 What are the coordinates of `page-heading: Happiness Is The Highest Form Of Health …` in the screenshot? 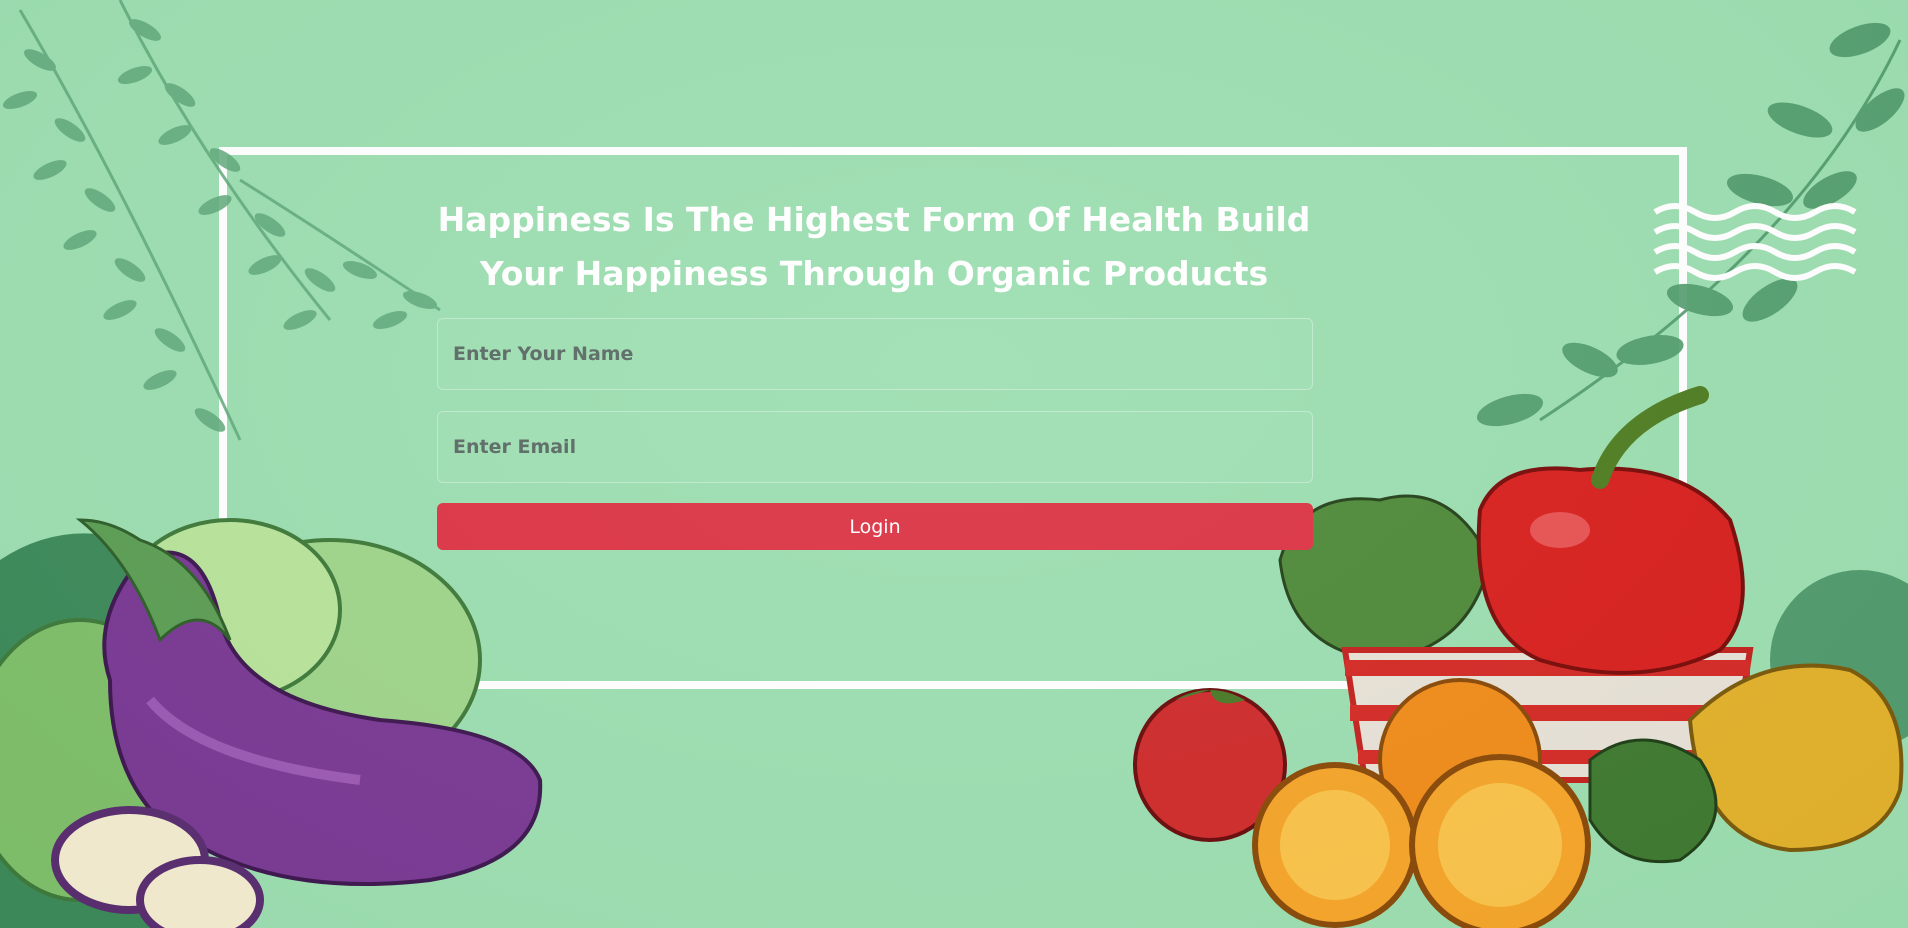 It's located at (874, 247).